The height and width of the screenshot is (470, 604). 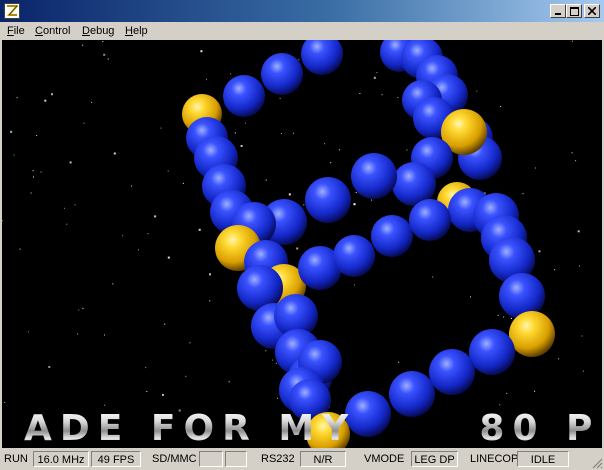 What do you see at coordinates (136, 31) in the screenshot?
I see `menu-help: Help` at bounding box center [136, 31].